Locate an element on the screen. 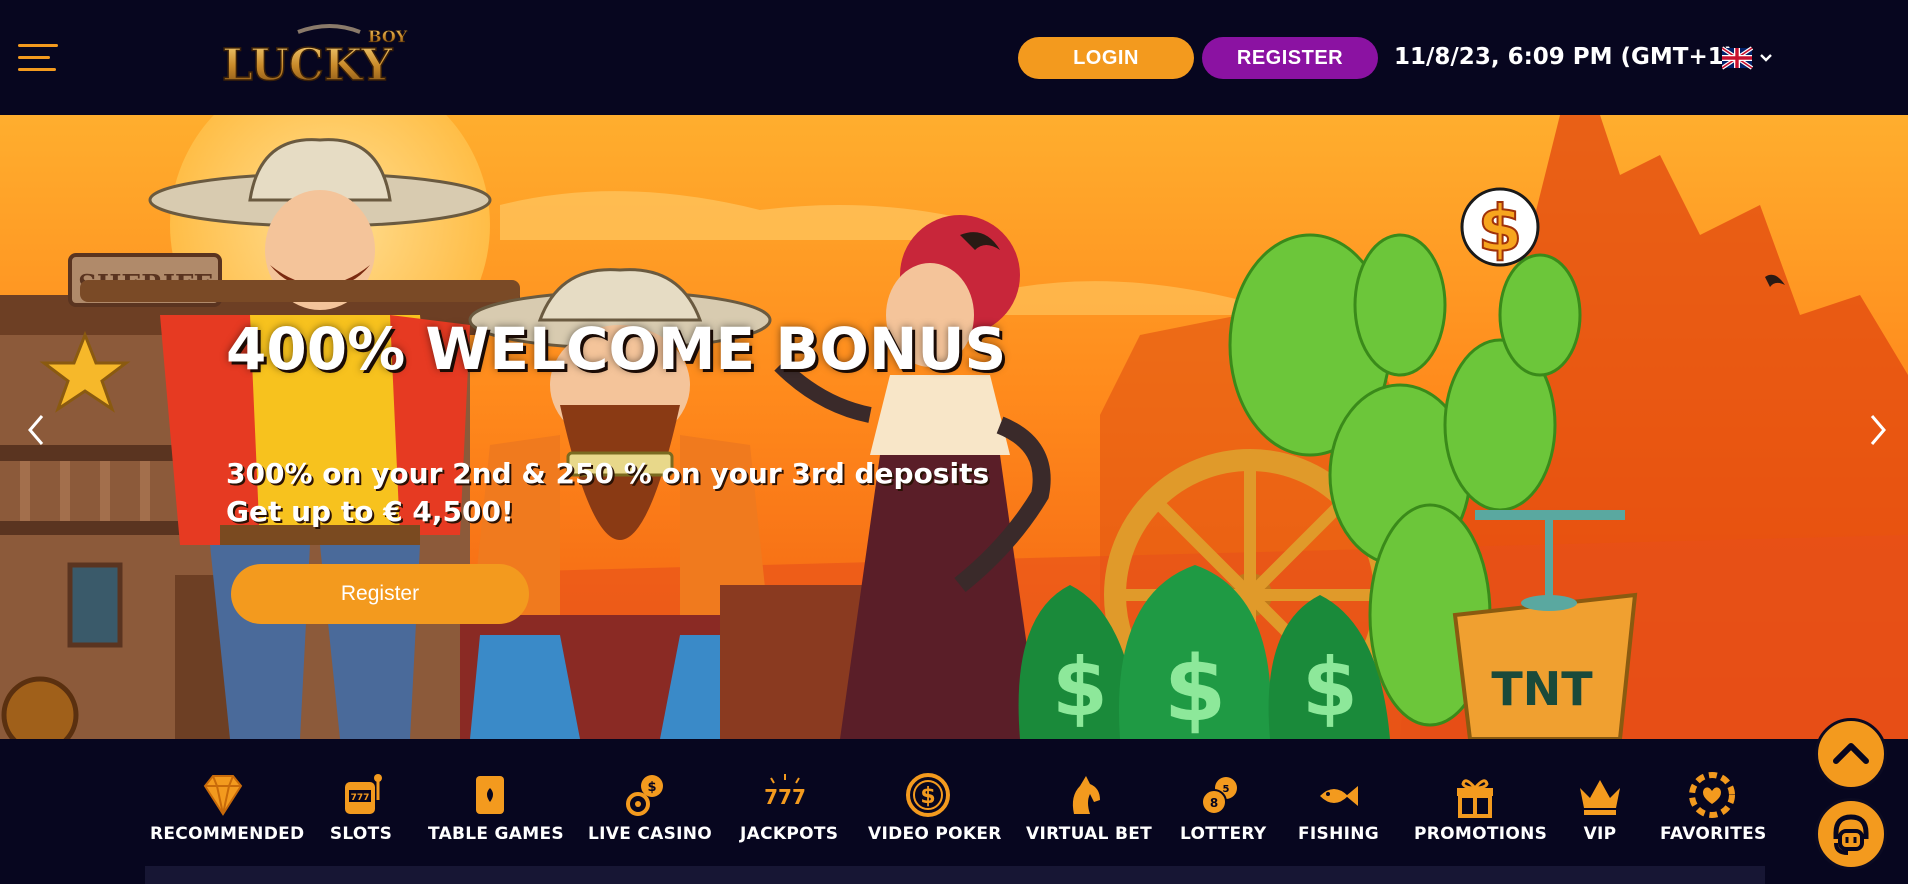  category-fishing: FISHING is located at coordinates (1339, 811).